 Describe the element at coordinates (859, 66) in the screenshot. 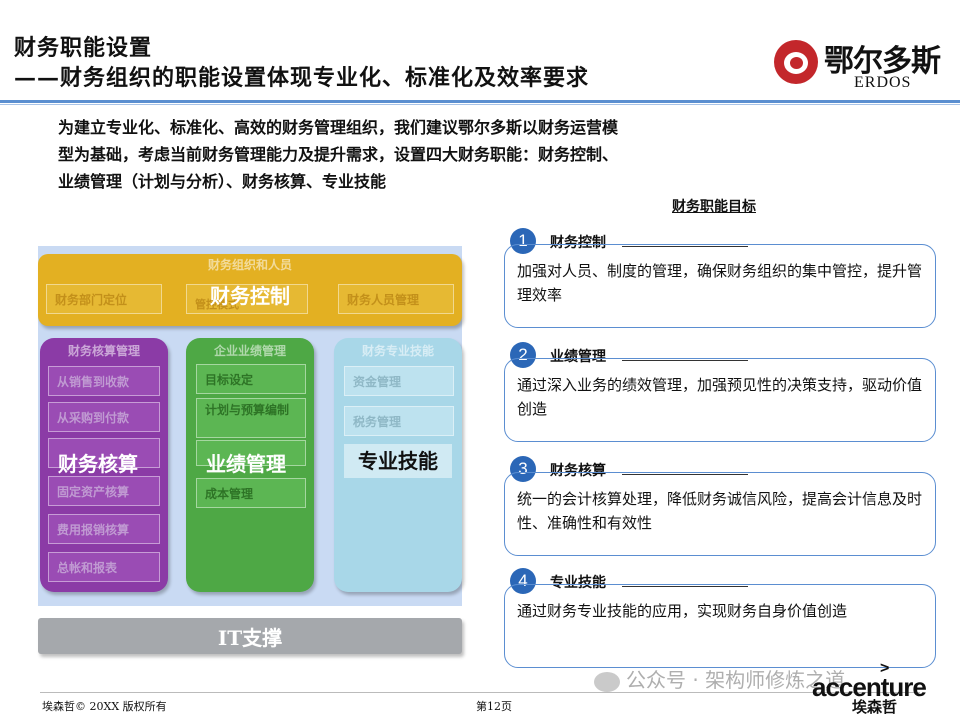

I see `erdos-logo: 鄂尔多斯 ERDOS` at that location.